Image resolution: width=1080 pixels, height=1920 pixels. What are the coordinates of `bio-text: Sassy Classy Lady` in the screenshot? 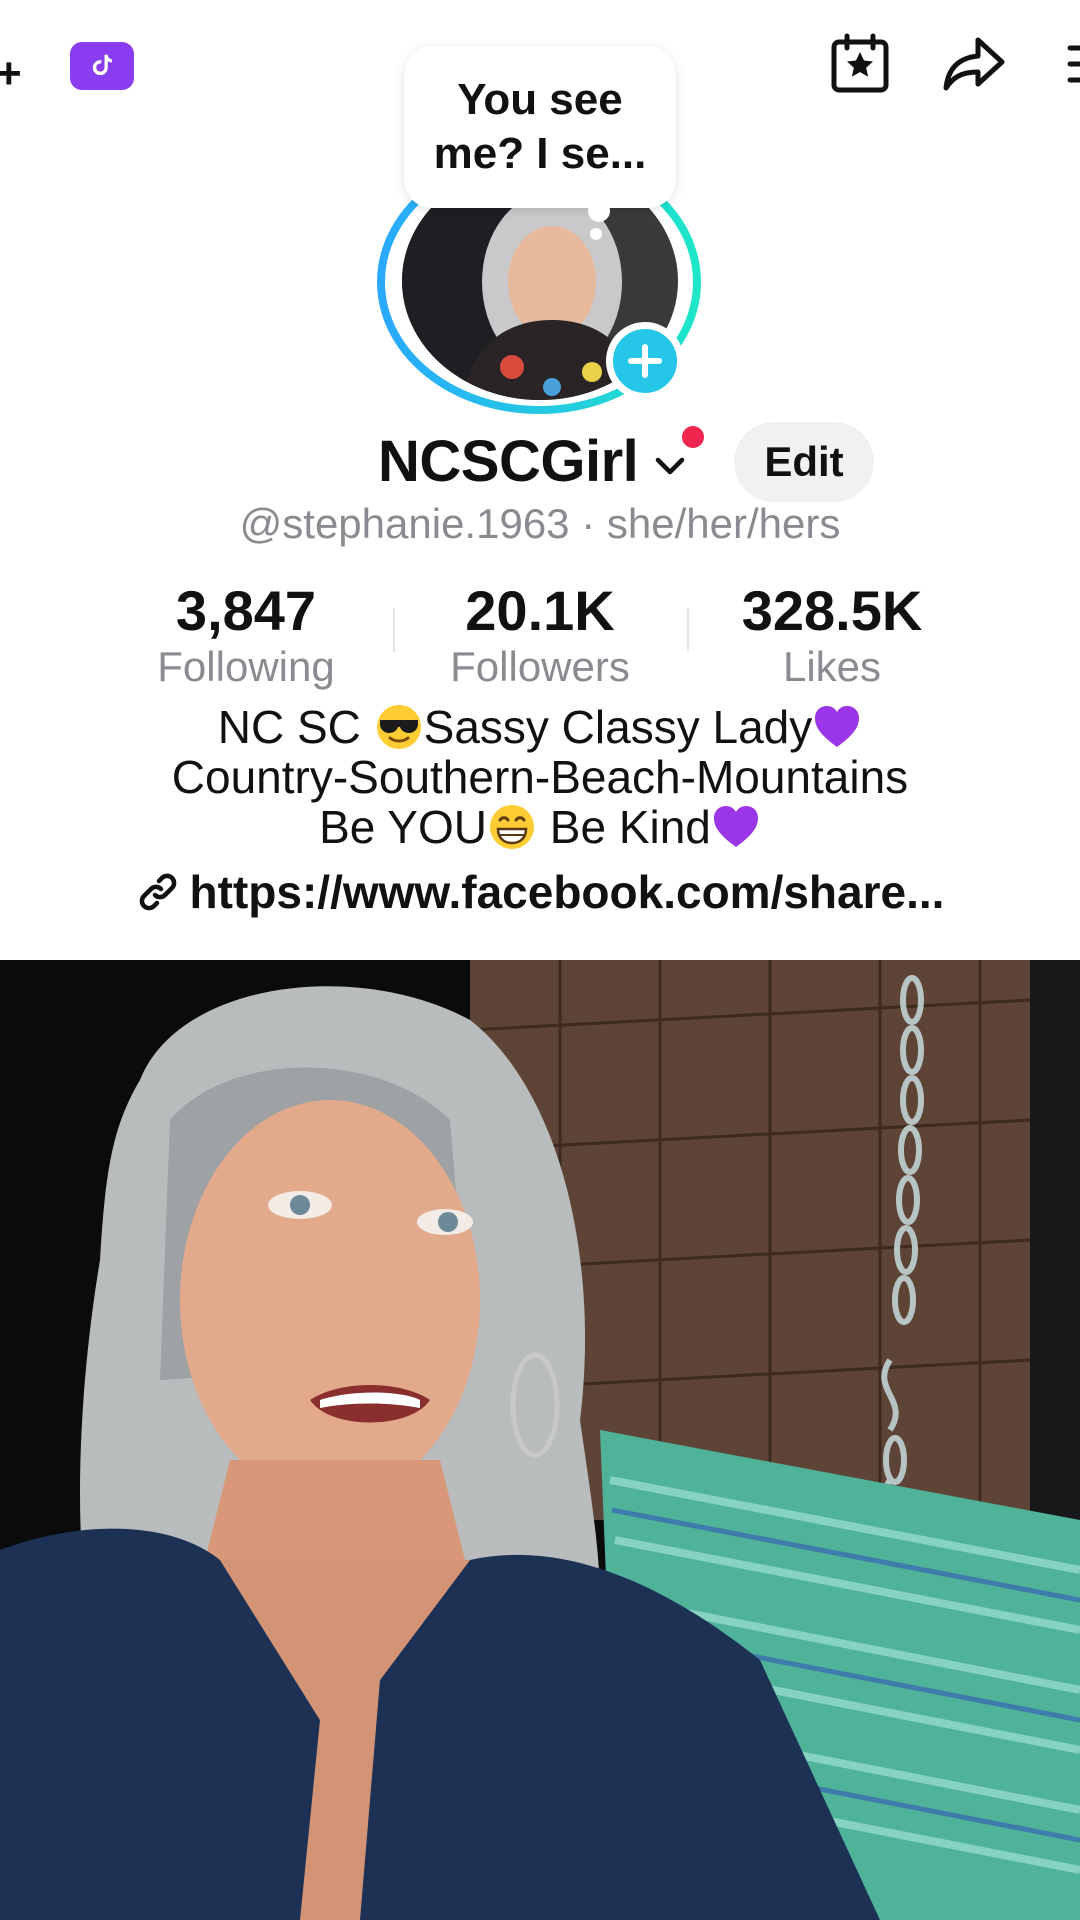 It's located at (618, 727).